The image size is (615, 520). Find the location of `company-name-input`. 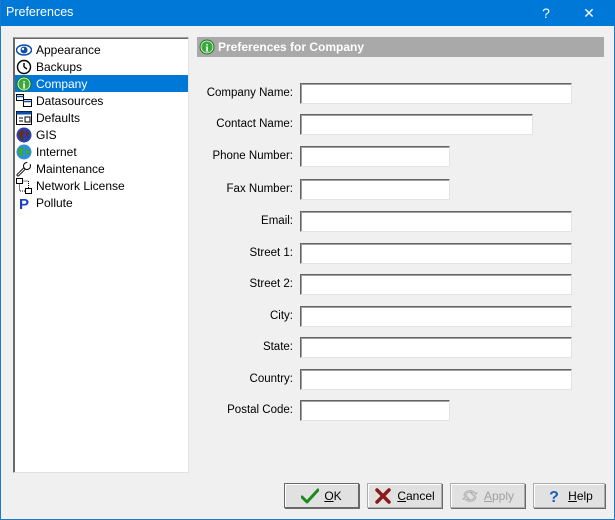

company-name-input is located at coordinates (436, 93).